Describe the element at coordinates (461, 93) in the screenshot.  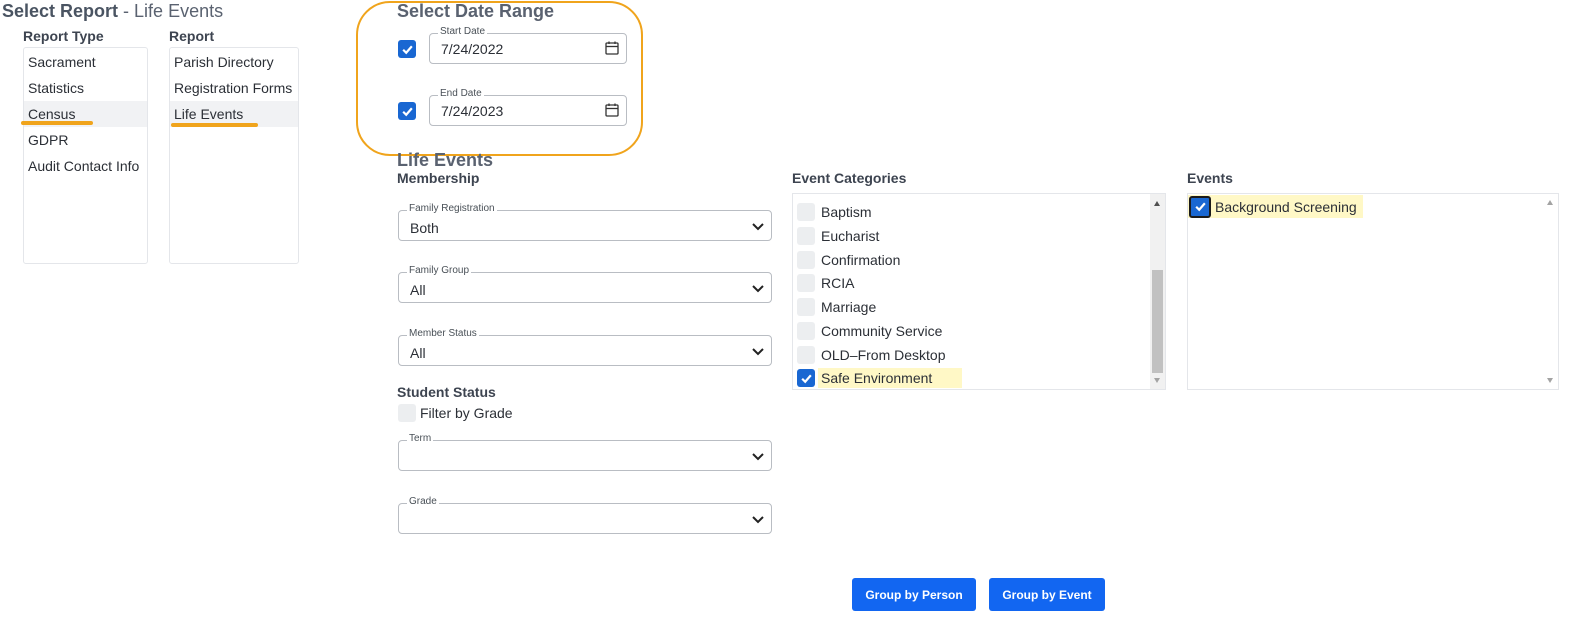
I see `end-date-label: End Date` at that location.